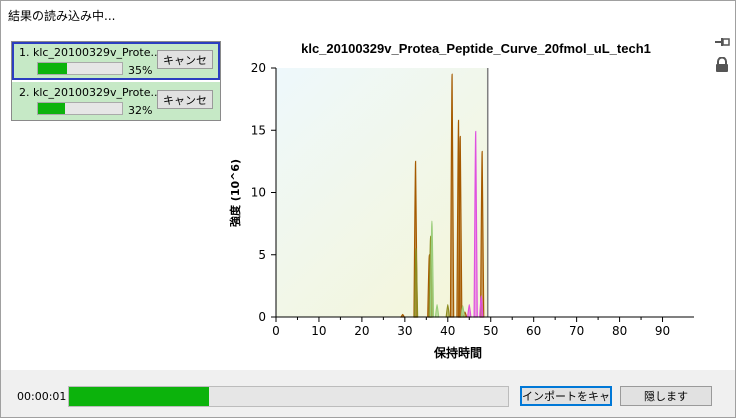 This screenshot has height=418, width=736. What do you see at coordinates (262, 255) in the screenshot?
I see `y-tick-label: 5` at bounding box center [262, 255].